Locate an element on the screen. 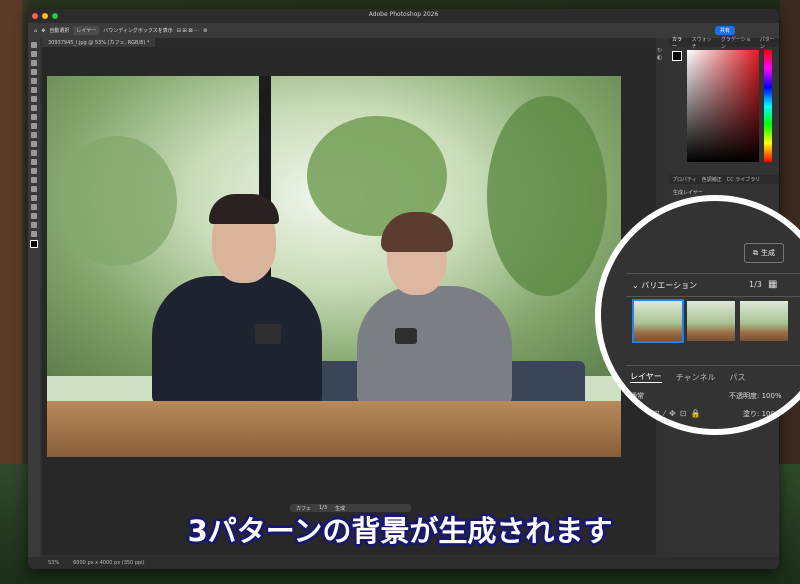 The height and width of the screenshot is (584, 800). color-field is located at coordinates (723, 106).